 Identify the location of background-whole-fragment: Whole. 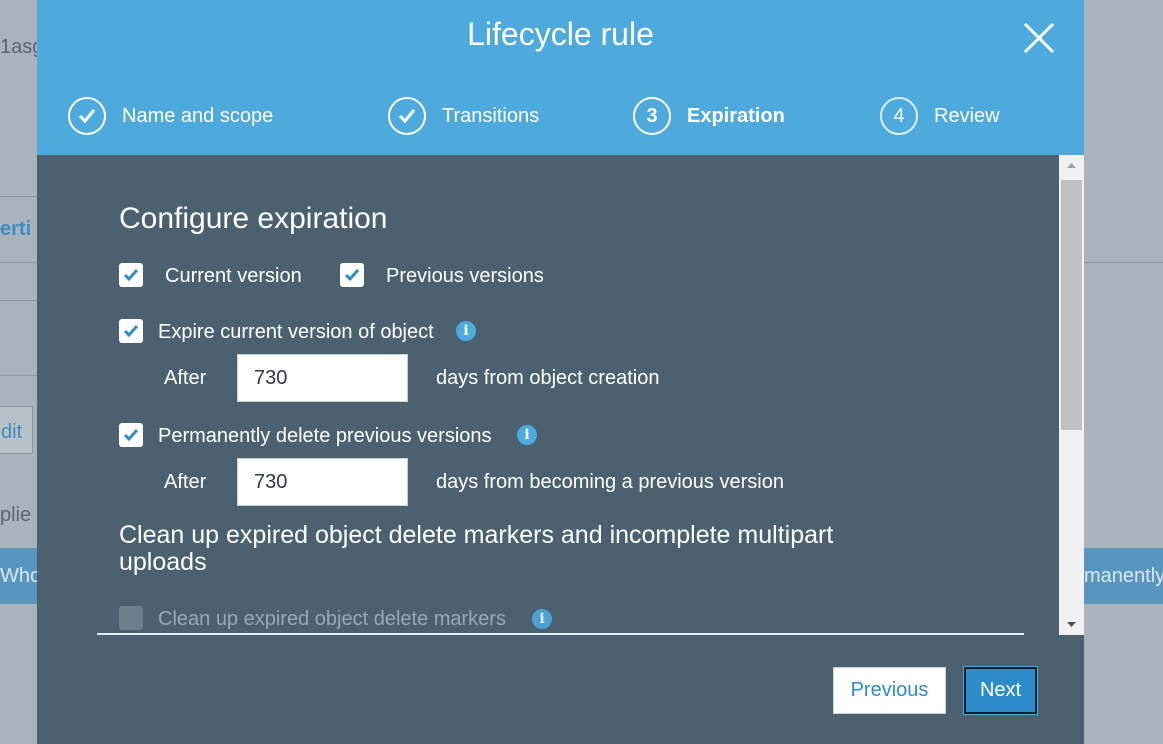
(18, 576).